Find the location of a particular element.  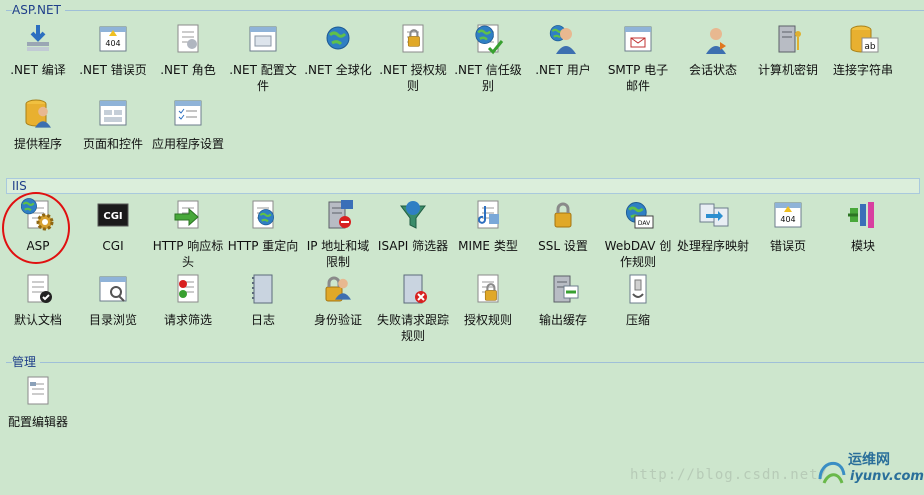

section-header-aspnet: ASP.NET is located at coordinates (462, 10).